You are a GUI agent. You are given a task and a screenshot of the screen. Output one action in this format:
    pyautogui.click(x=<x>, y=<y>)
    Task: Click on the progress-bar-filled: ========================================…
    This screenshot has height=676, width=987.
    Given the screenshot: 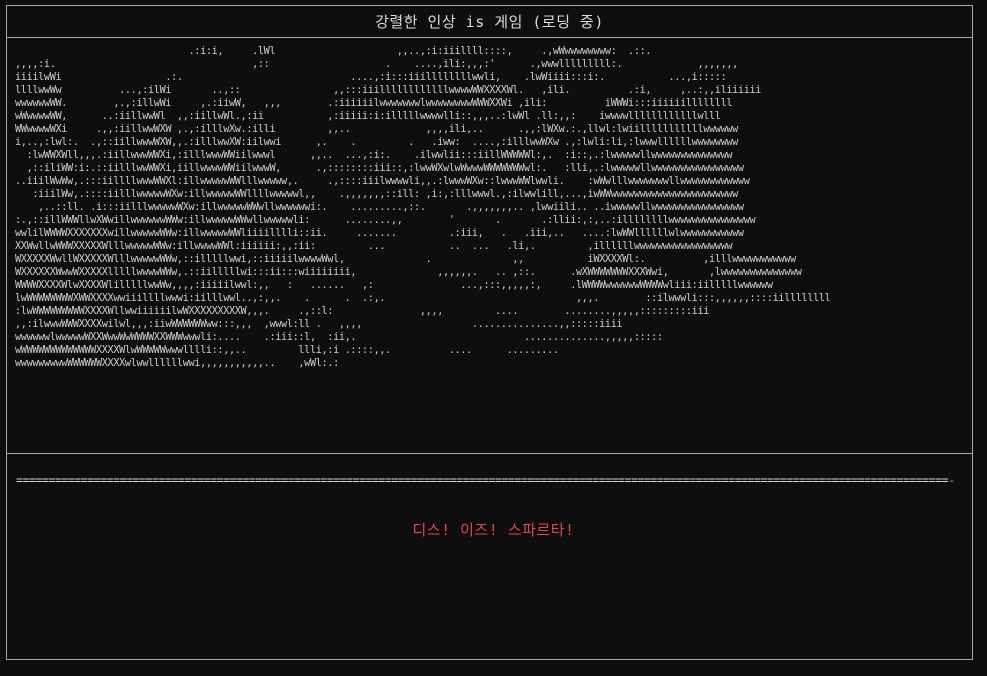 What is the action you would take?
    pyautogui.click(x=482, y=480)
    